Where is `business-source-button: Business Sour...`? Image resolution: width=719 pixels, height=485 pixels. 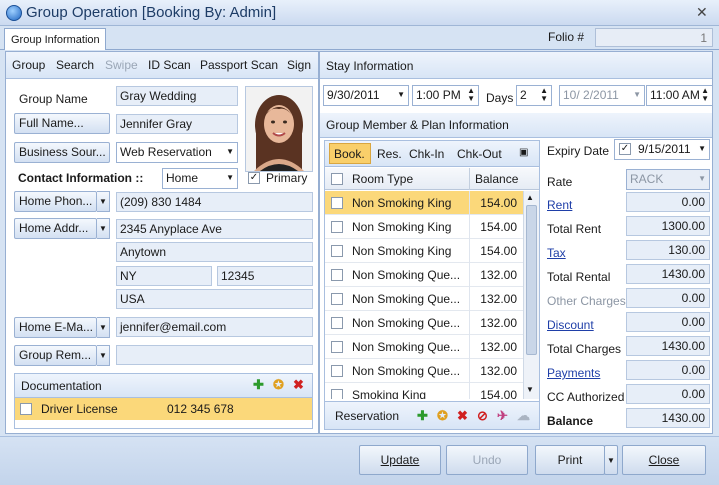
business-source-button: Business Sour... is located at coordinates (62, 152).